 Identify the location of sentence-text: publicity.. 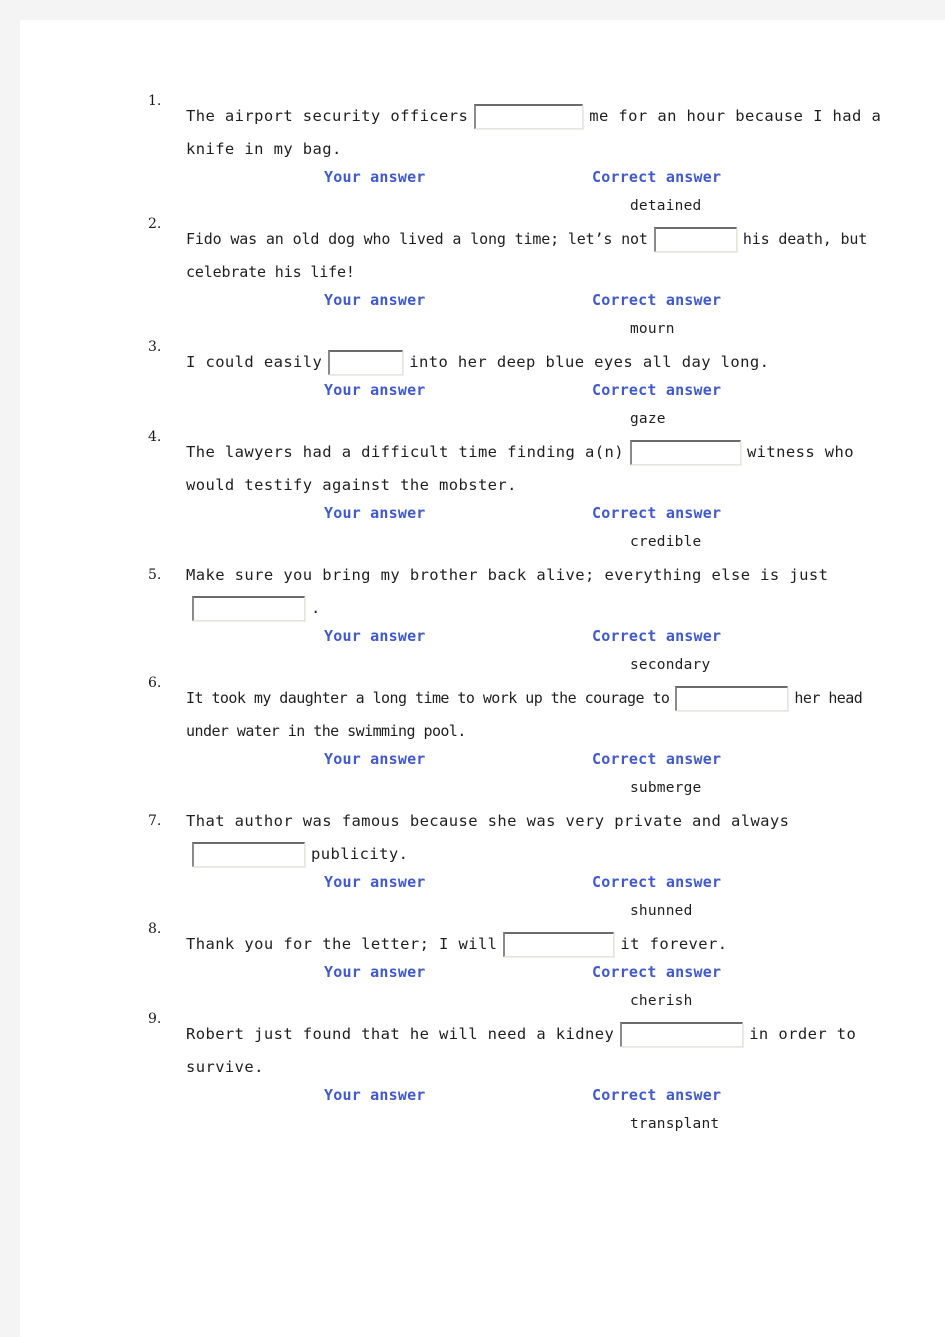
(360, 854).